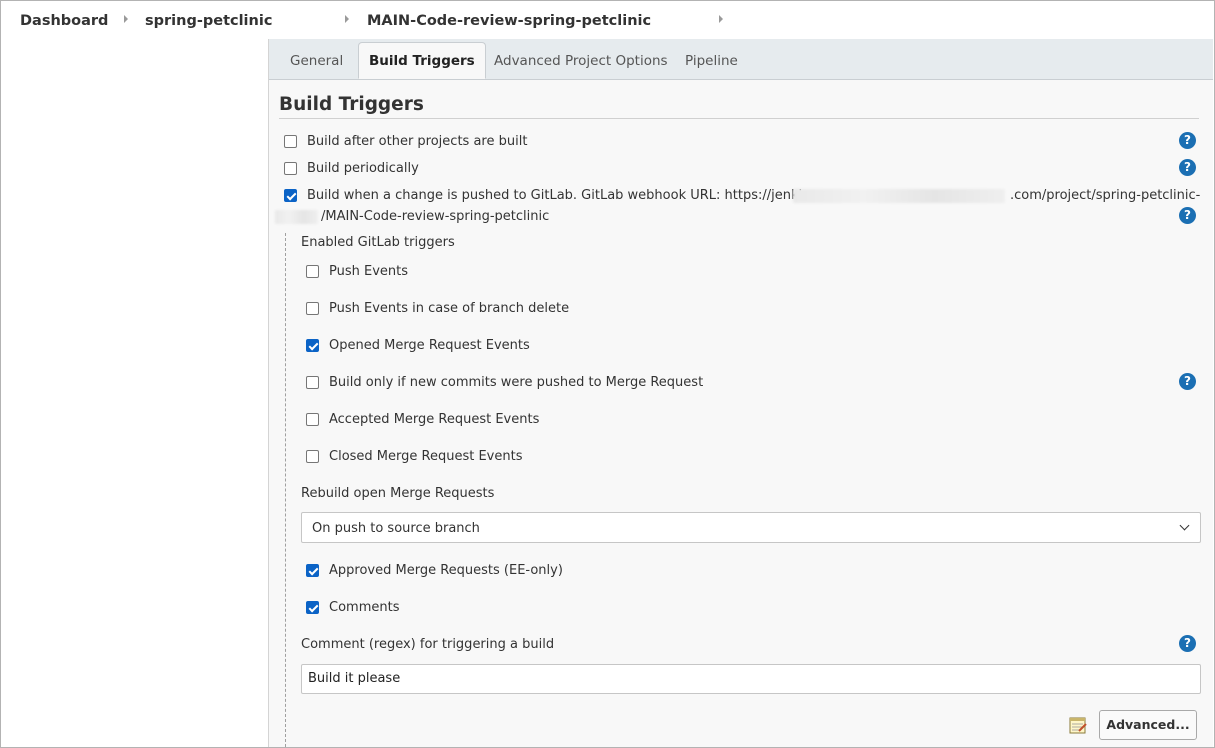 This screenshot has width=1215, height=748. Describe the element at coordinates (312, 456) in the screenshot. I see `closed-merge-request-events-checkbox` at that location.